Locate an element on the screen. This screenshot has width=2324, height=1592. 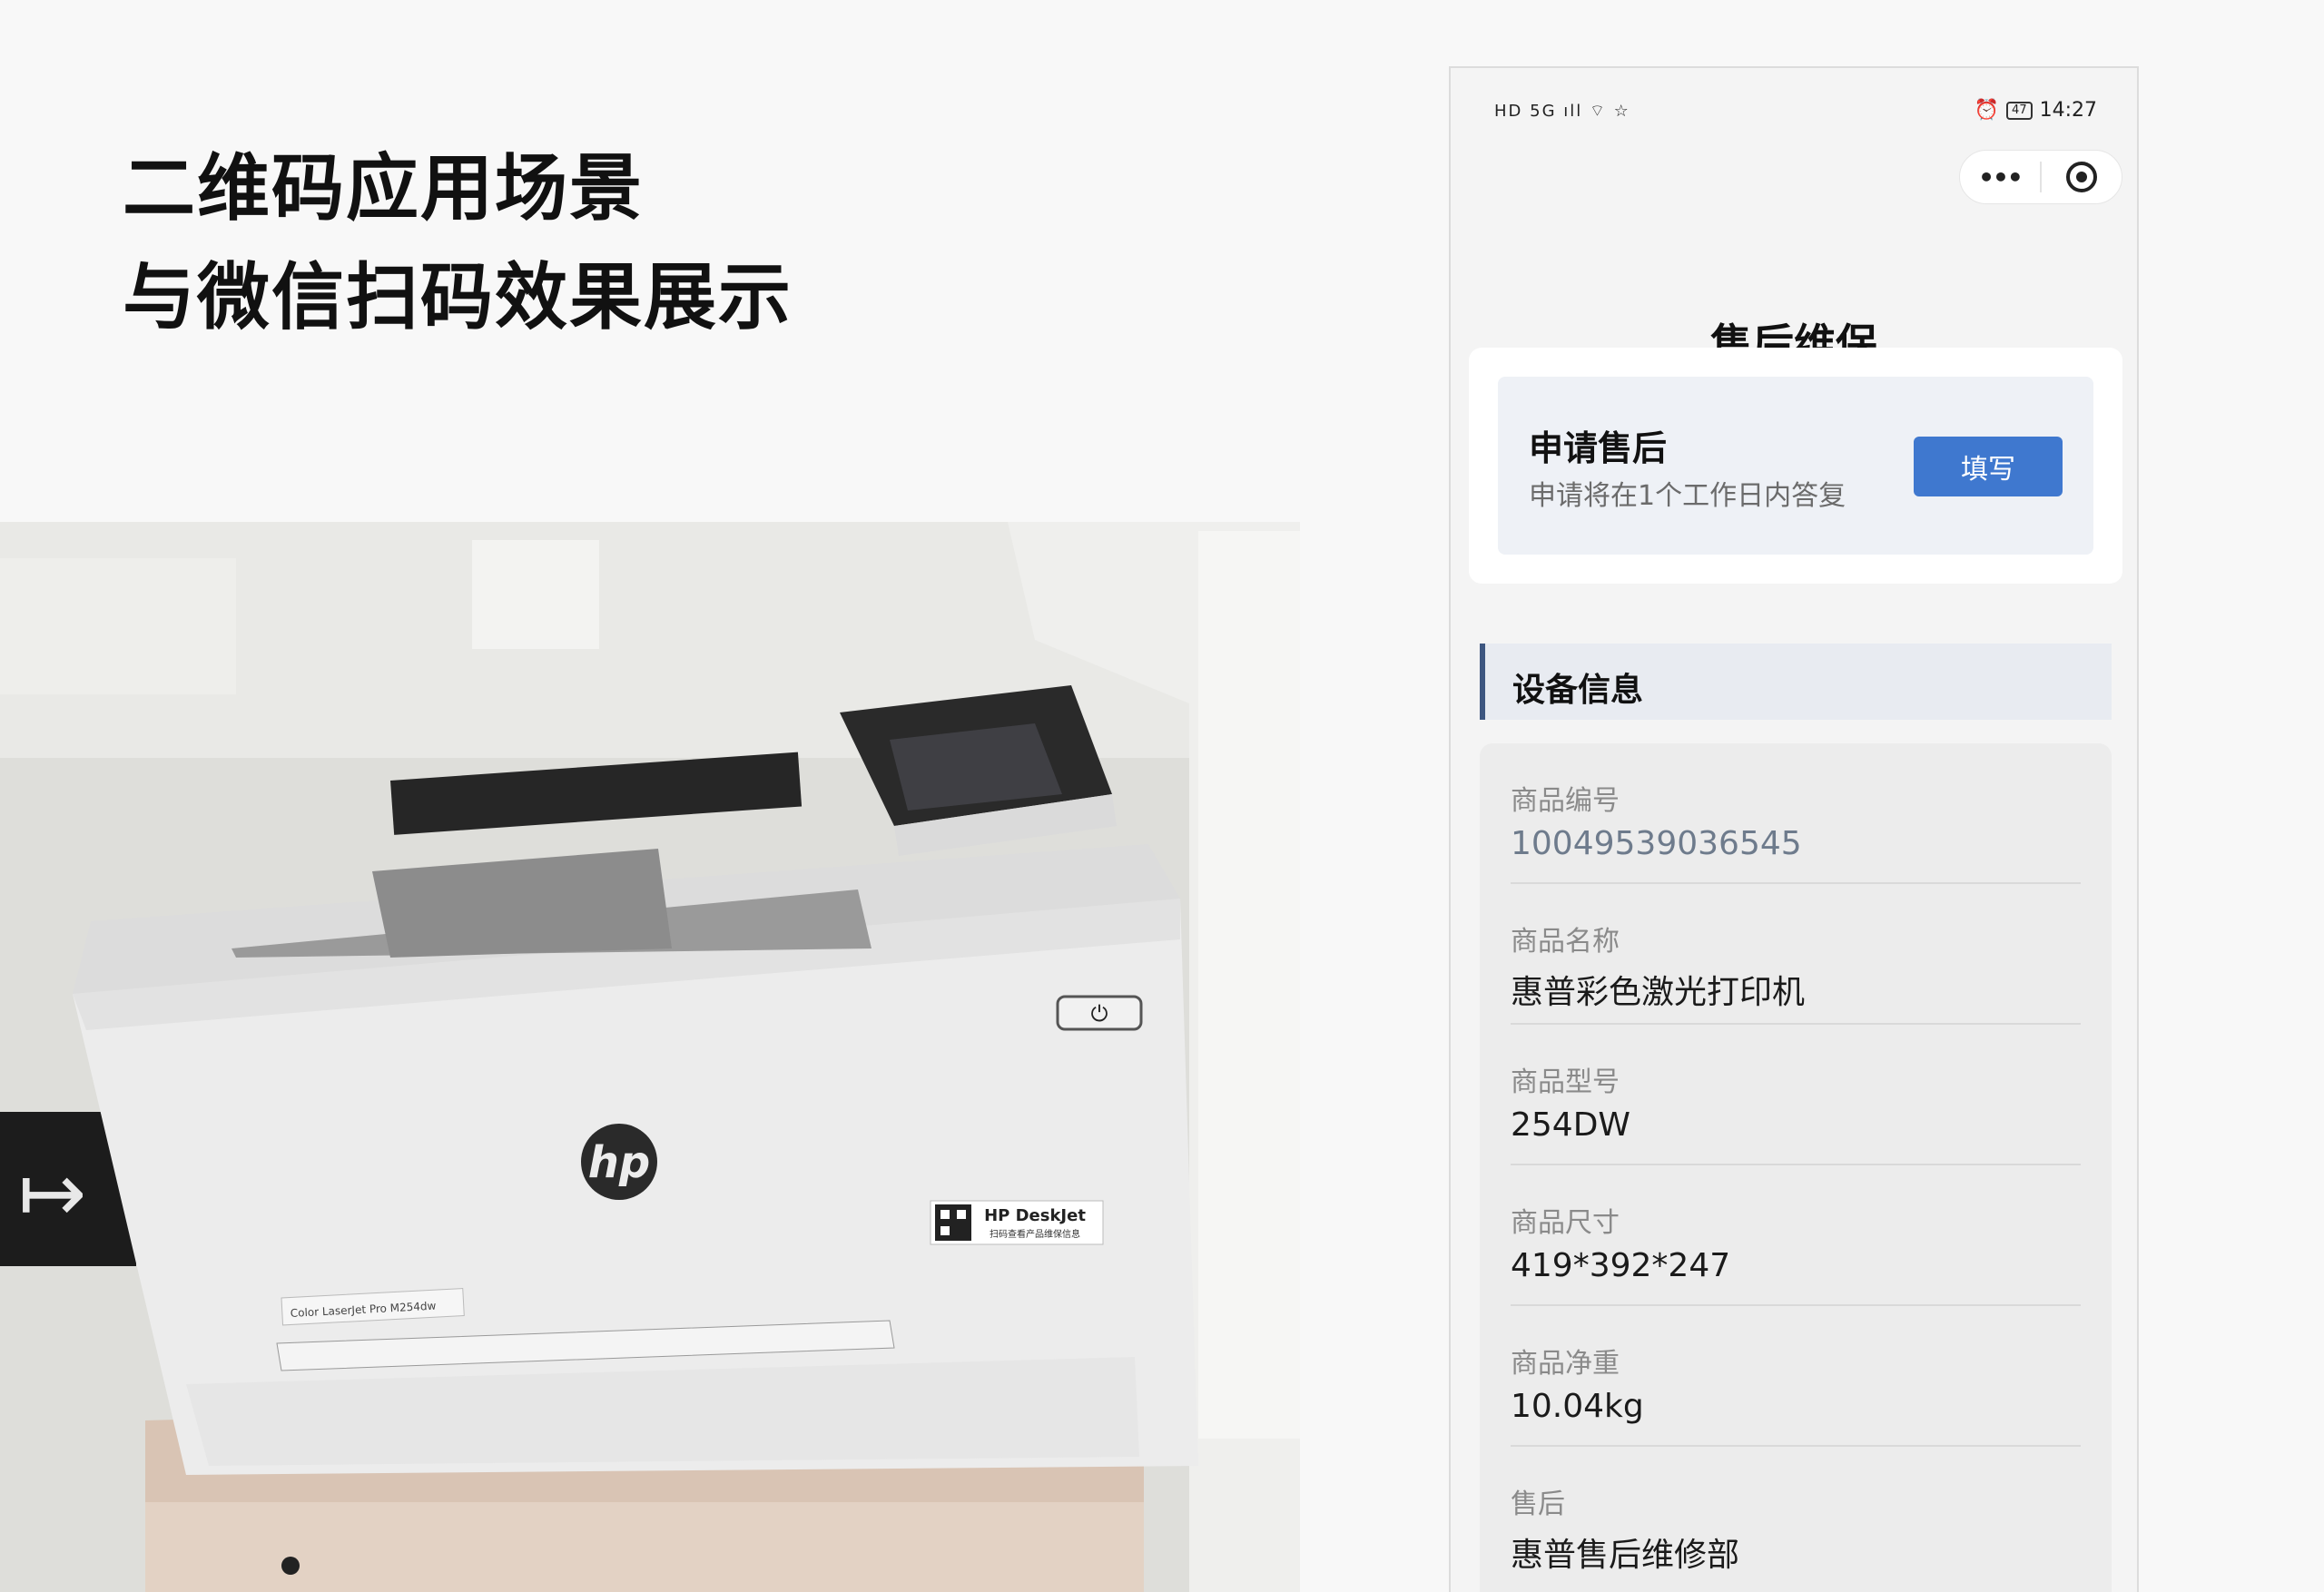
close-miniprogram-button is located at coordinates (2082, 177).